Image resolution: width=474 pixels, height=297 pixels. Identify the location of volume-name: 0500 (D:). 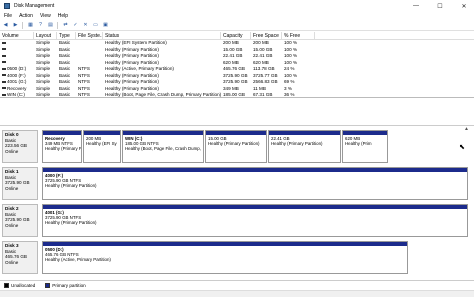
(17, 68).